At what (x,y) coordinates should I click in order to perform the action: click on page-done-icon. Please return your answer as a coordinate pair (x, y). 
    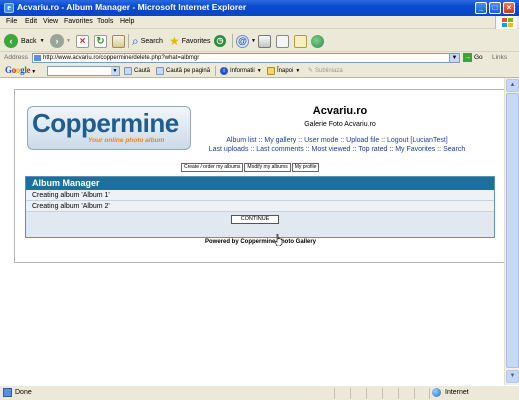
    Looking at the image, I should click on (7, 392).